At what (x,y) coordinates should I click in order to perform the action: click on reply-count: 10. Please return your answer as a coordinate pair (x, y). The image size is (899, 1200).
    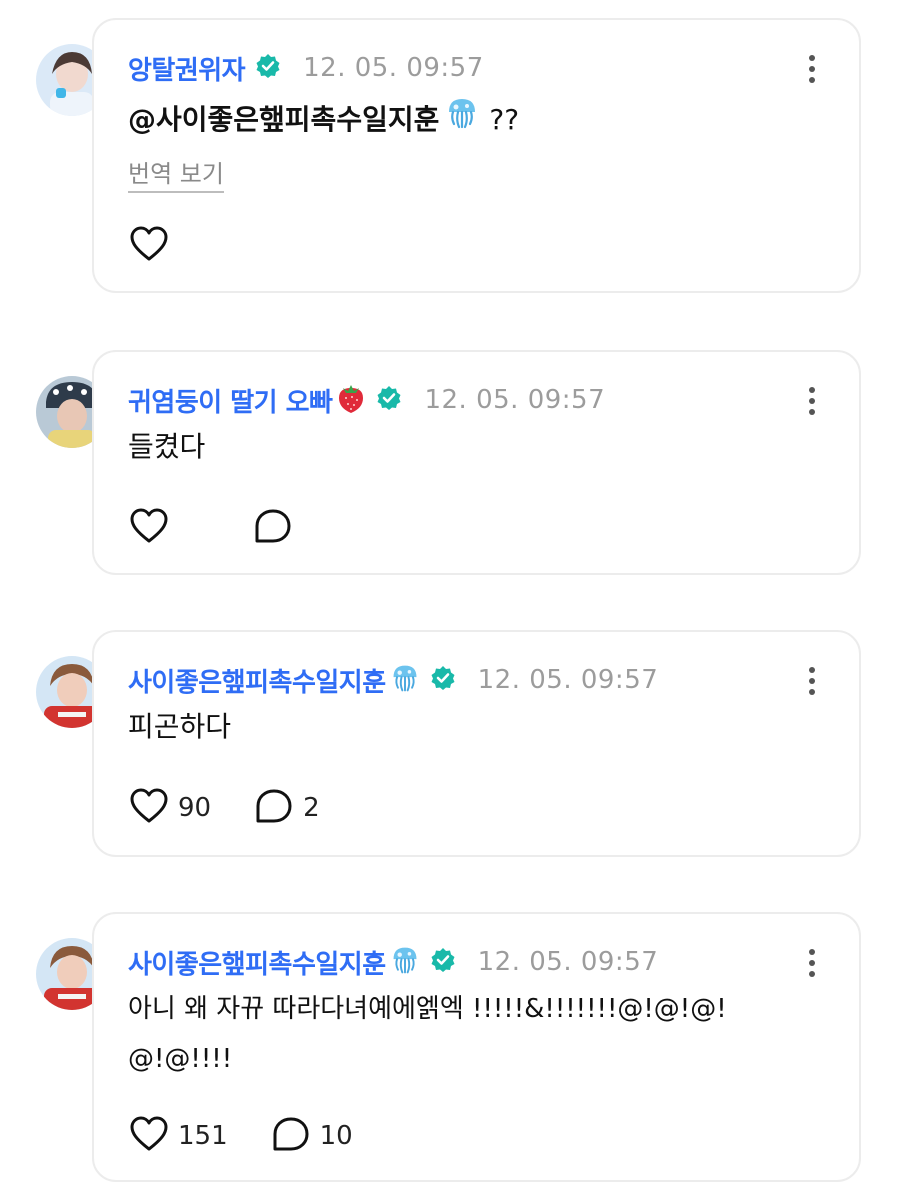
    Looking at the image, I should click on (336, 1136).